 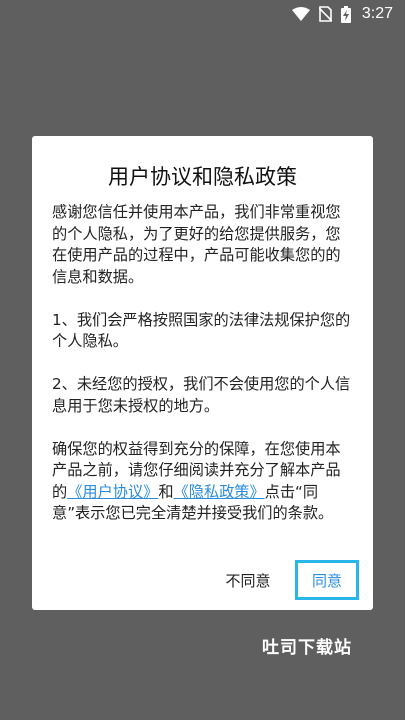 I want to click on dialog-actions: 不同意 同意, so click(x=286, y=580).